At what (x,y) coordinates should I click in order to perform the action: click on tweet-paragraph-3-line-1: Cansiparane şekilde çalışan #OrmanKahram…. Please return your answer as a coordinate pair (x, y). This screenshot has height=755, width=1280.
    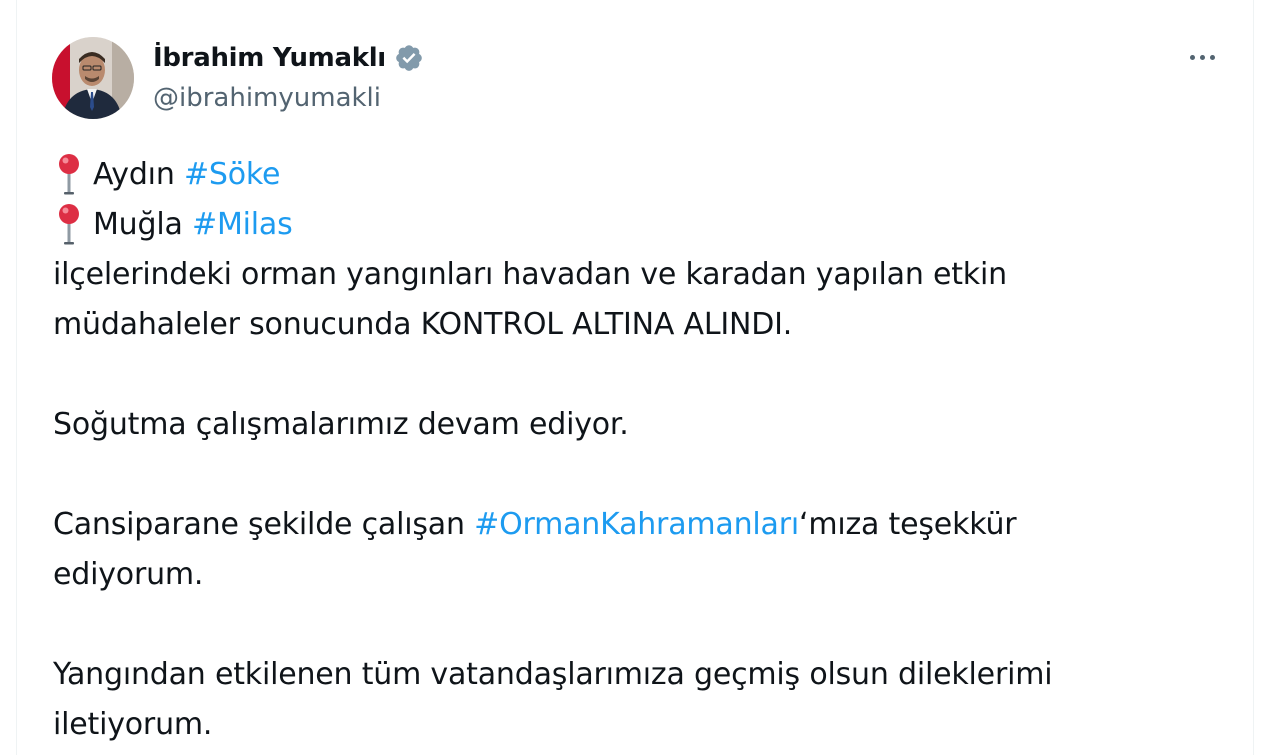
    Looking at the image, I should click on (648, 525).